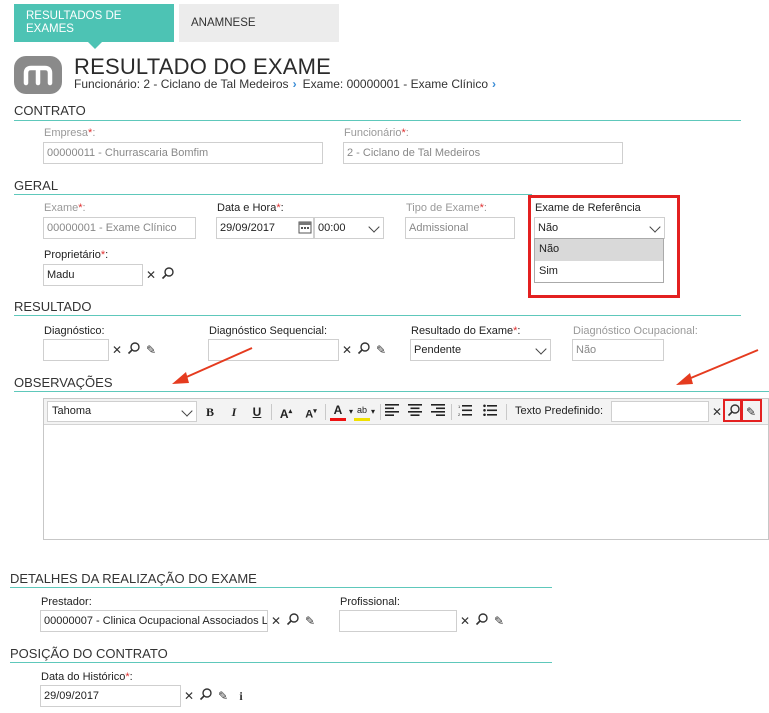 The height and width of the screenshot is (713, 769). I want to click on profissional-label: Profissional:, so click(370, 602).